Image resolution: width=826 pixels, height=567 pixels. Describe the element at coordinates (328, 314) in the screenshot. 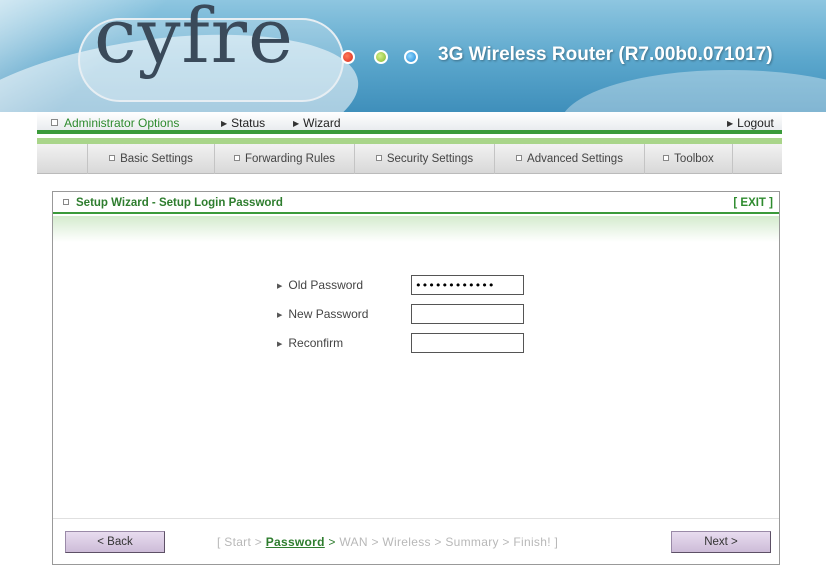

I see `label-text: New Password` at that location.